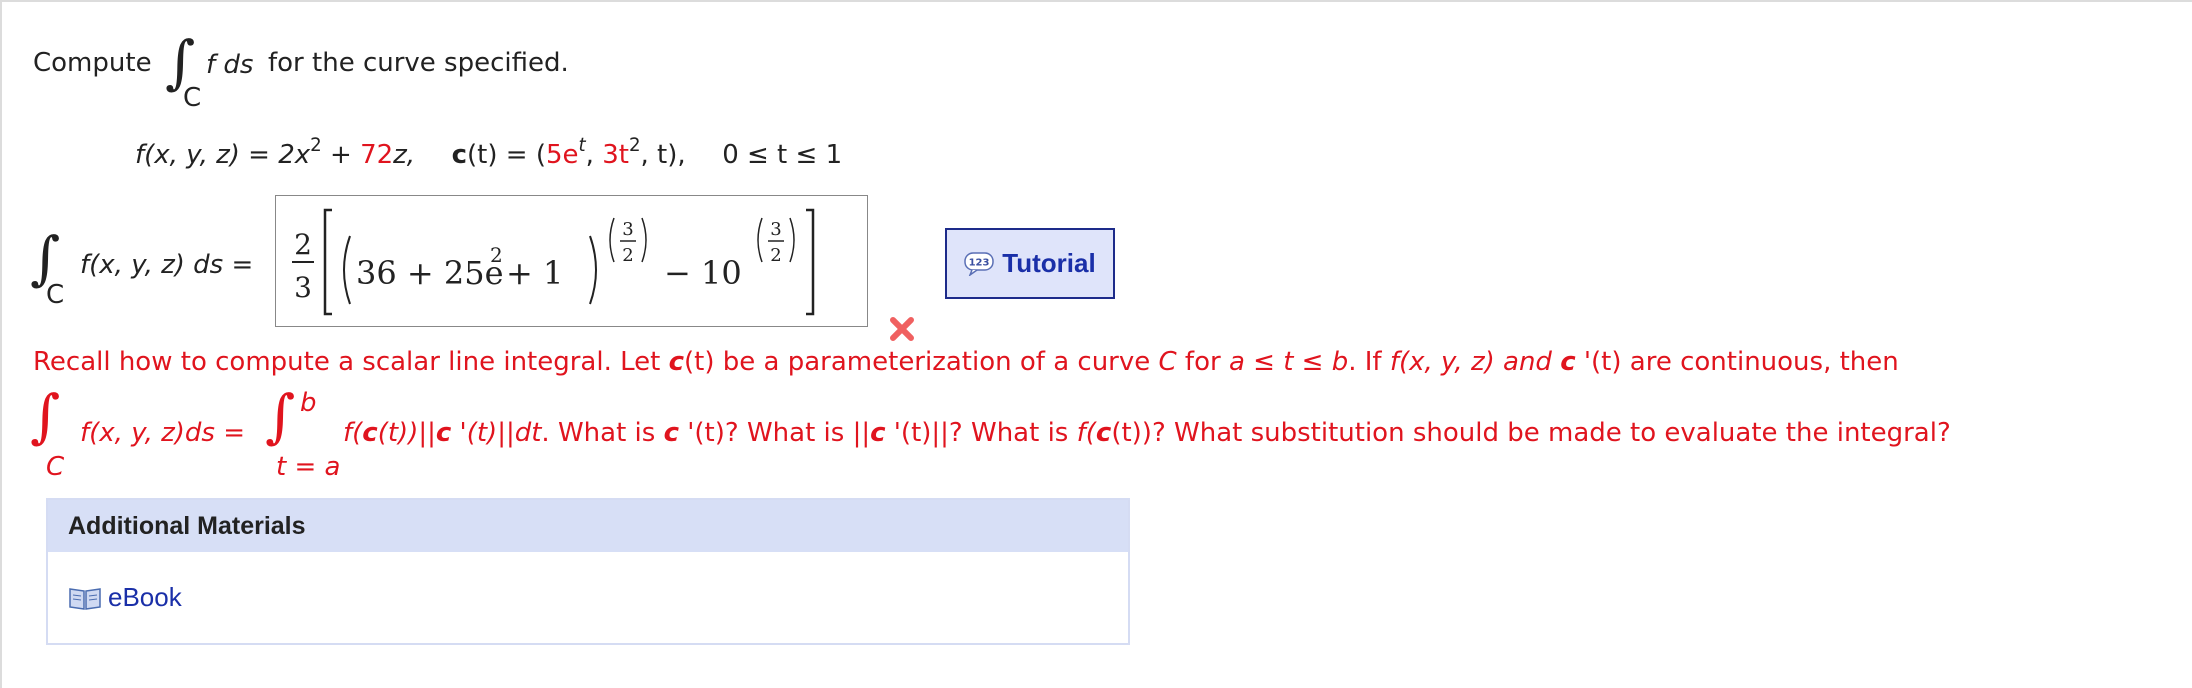 This screenshot has width=2192, height=688. Describe the element at coordinates (902, 329) in the screenshot. I see `incorrect-x-icon` at that location.